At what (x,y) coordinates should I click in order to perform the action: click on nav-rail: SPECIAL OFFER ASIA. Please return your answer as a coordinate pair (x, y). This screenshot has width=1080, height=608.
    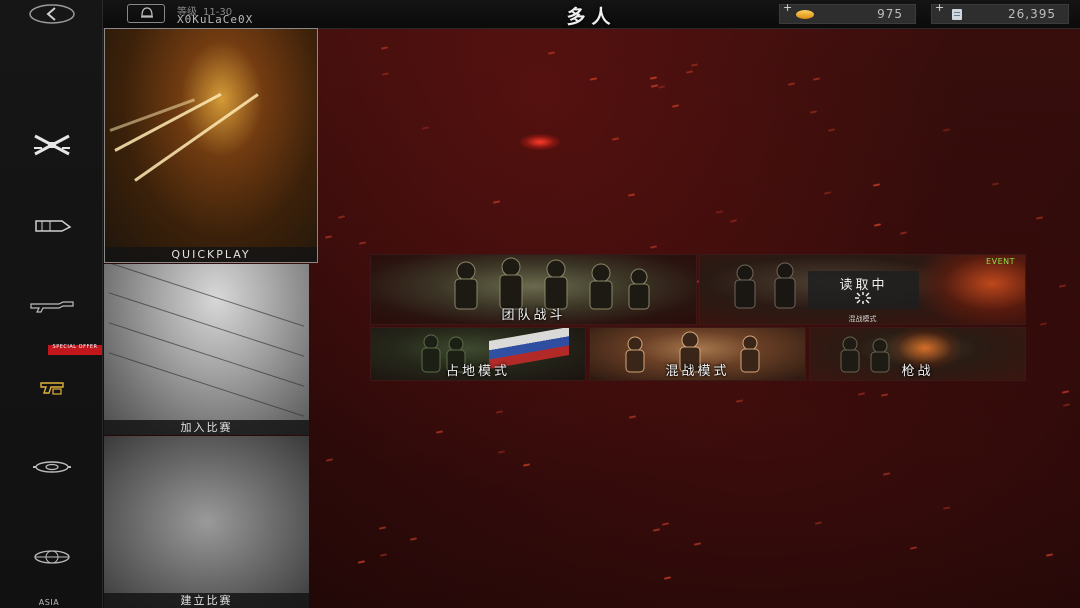
    Looking at the image, I should click on (51, 304).